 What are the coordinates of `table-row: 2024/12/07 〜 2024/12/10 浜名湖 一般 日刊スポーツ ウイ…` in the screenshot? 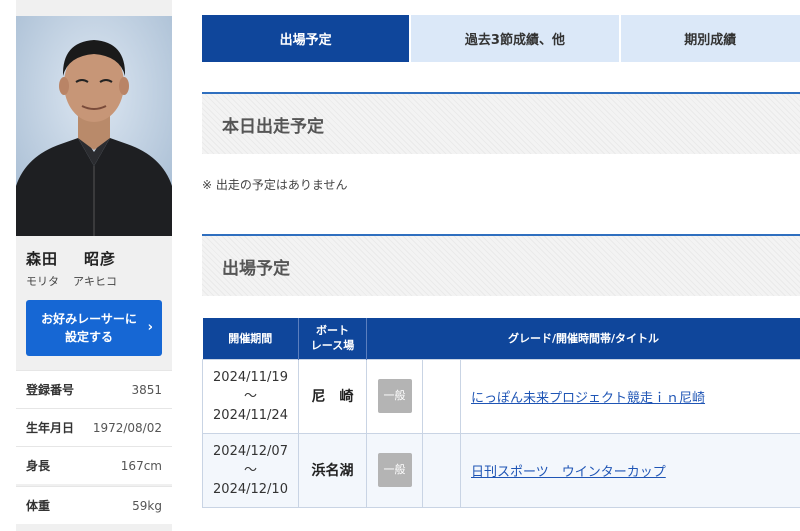 It's located at (501, 470).